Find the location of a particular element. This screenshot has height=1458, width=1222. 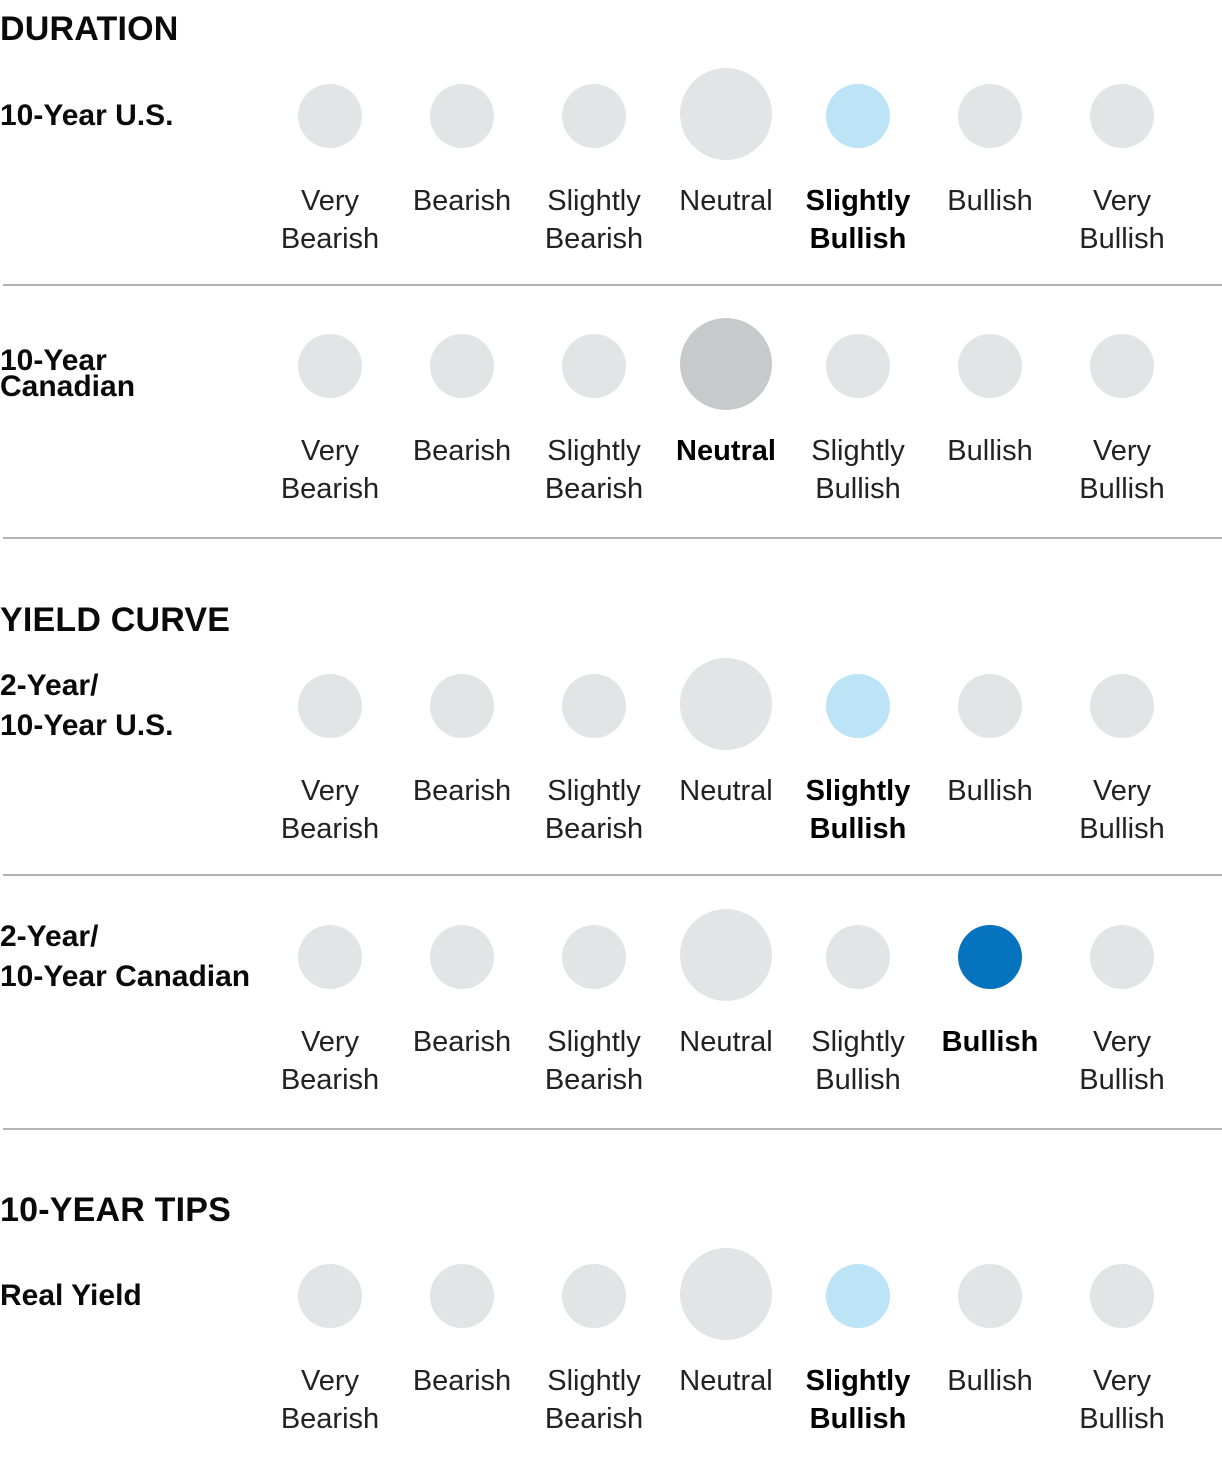

row-label: 10-Year U.S. is located at coordinates (87, 115).